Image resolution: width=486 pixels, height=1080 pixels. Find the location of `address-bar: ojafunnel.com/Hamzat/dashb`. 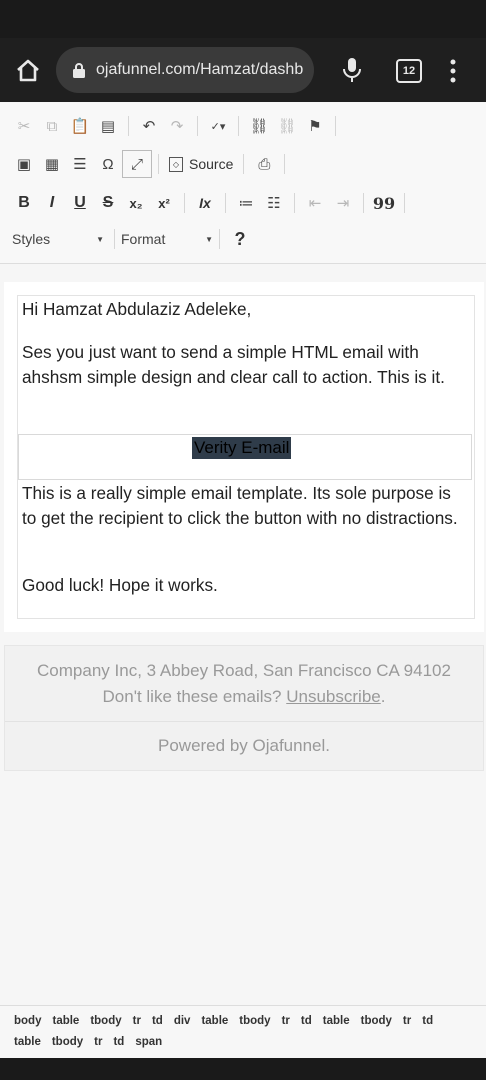

address-bar: ojafunnel.com/Hamzat/dashb is located at coordinates (185, 70).